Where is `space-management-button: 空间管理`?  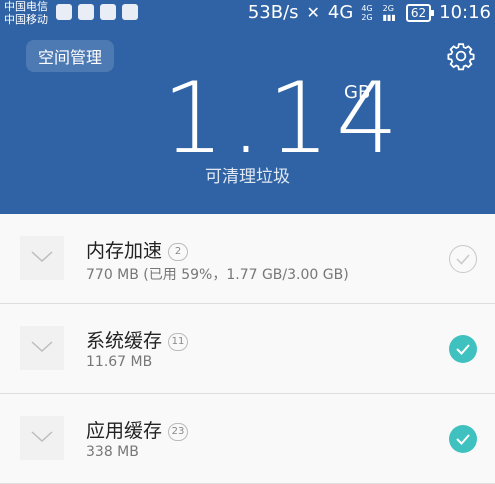
space-management-button: 空间管理 is located at coordinates (70, 56).